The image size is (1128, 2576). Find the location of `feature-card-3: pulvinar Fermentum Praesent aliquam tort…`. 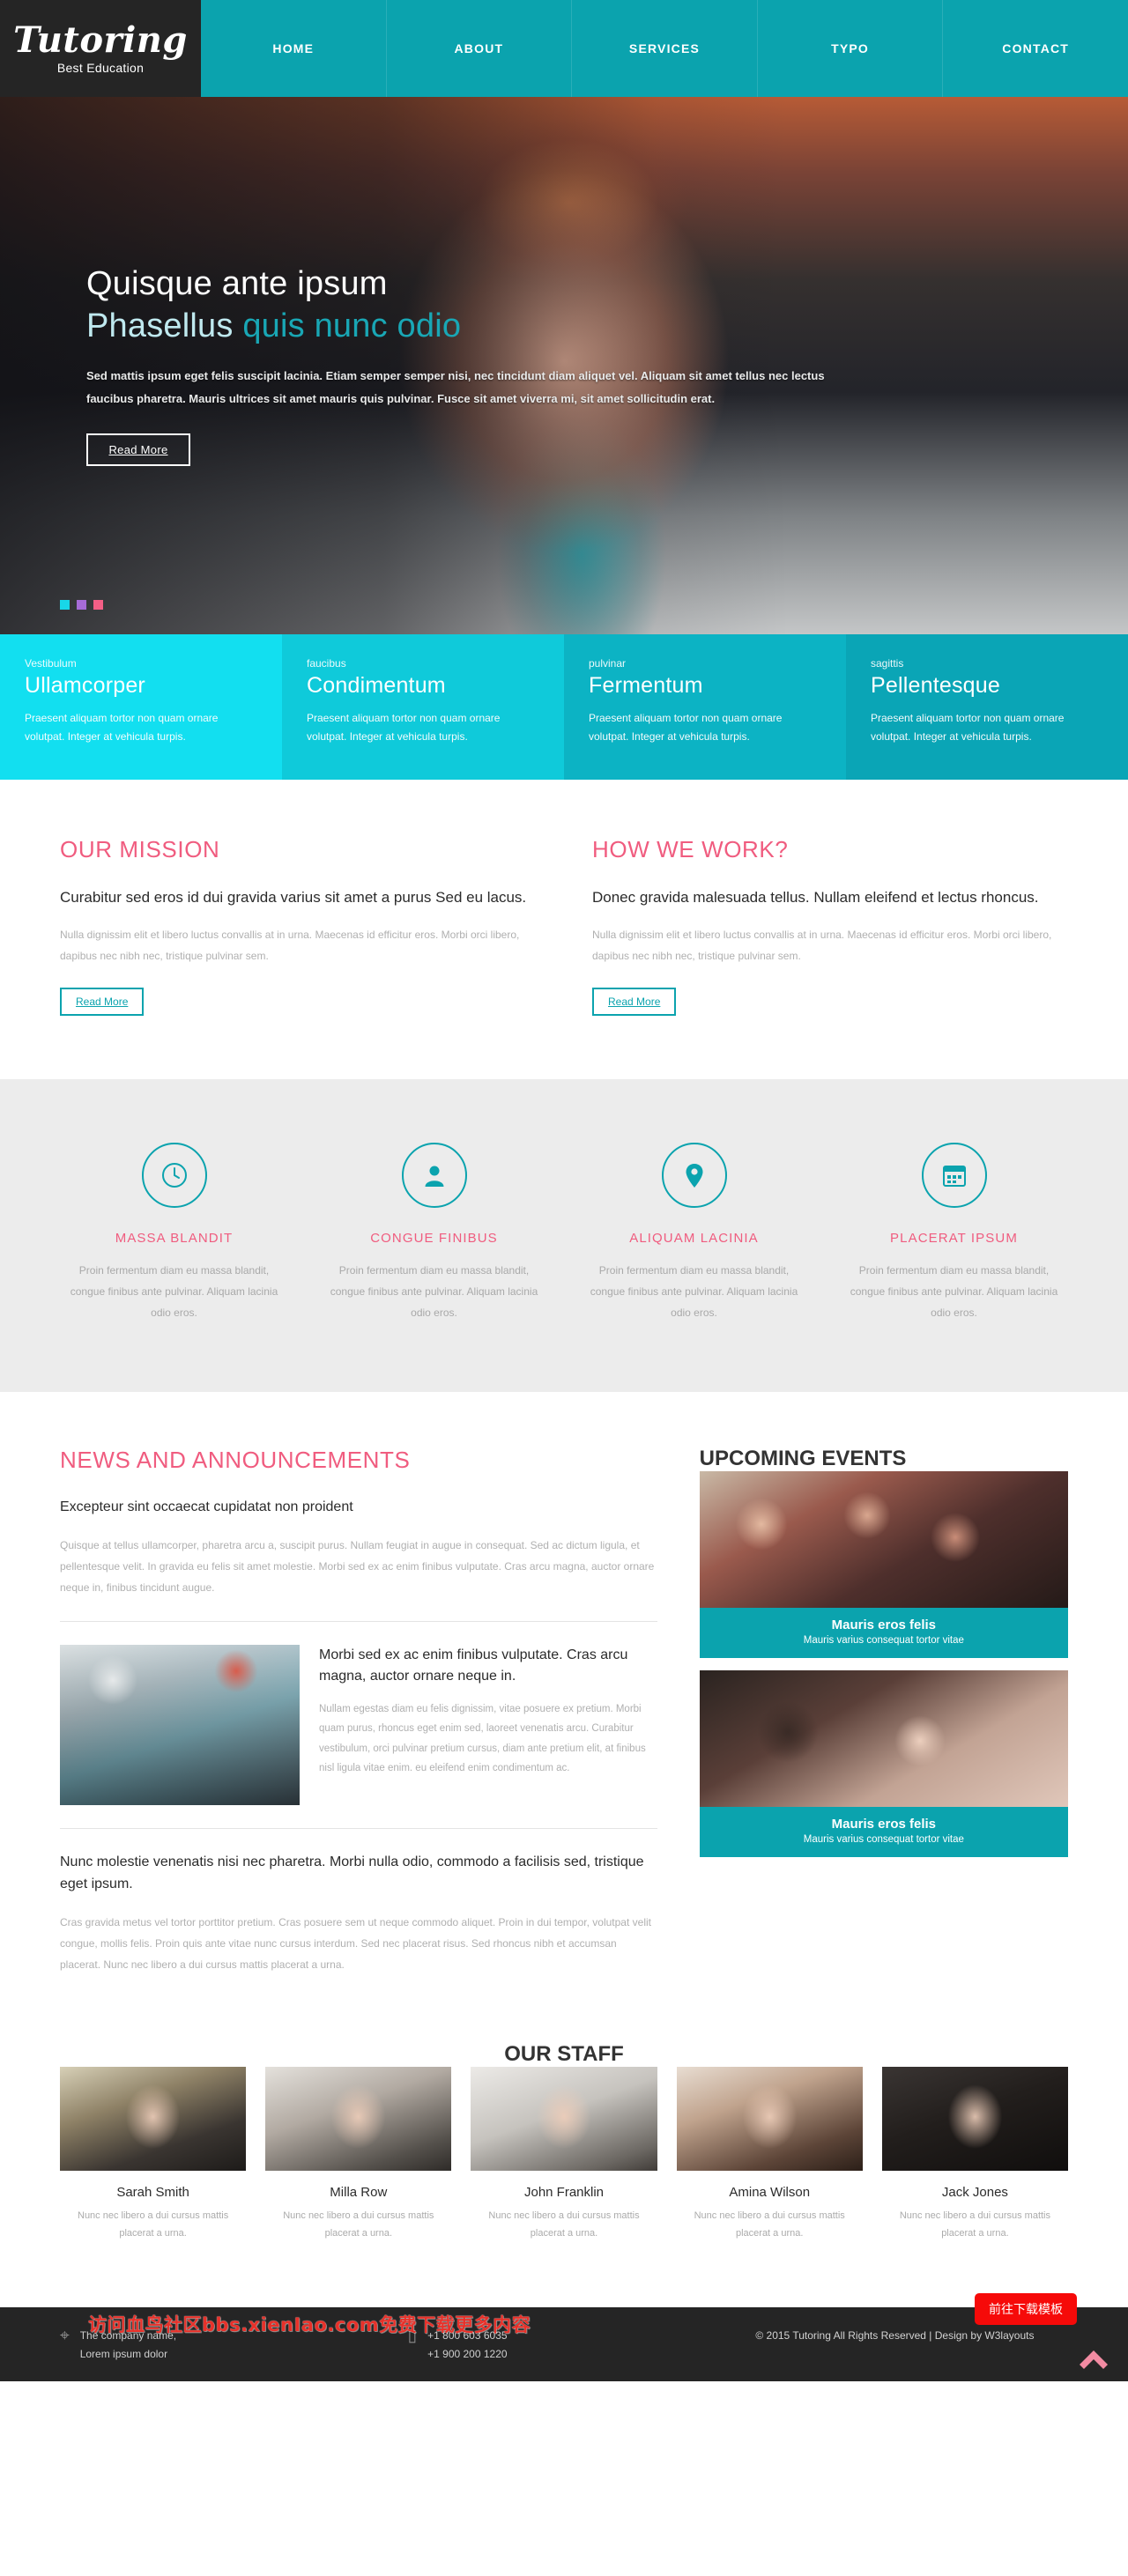

feature-card-3: pulvinar Fermentum Praesent aliquam tort… is located at coordinates (705, 707).